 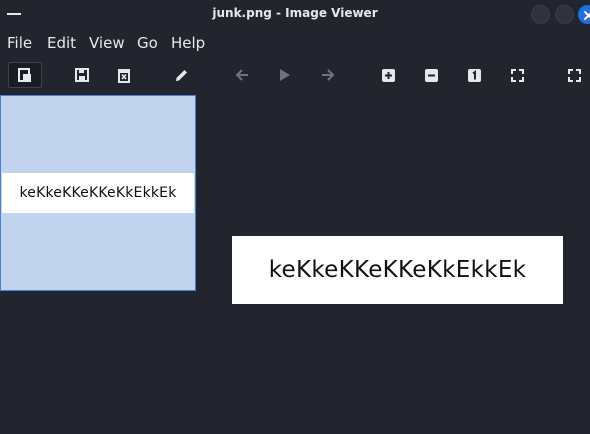 I want to click on menu-go: Go, so click(x=147, y=43).